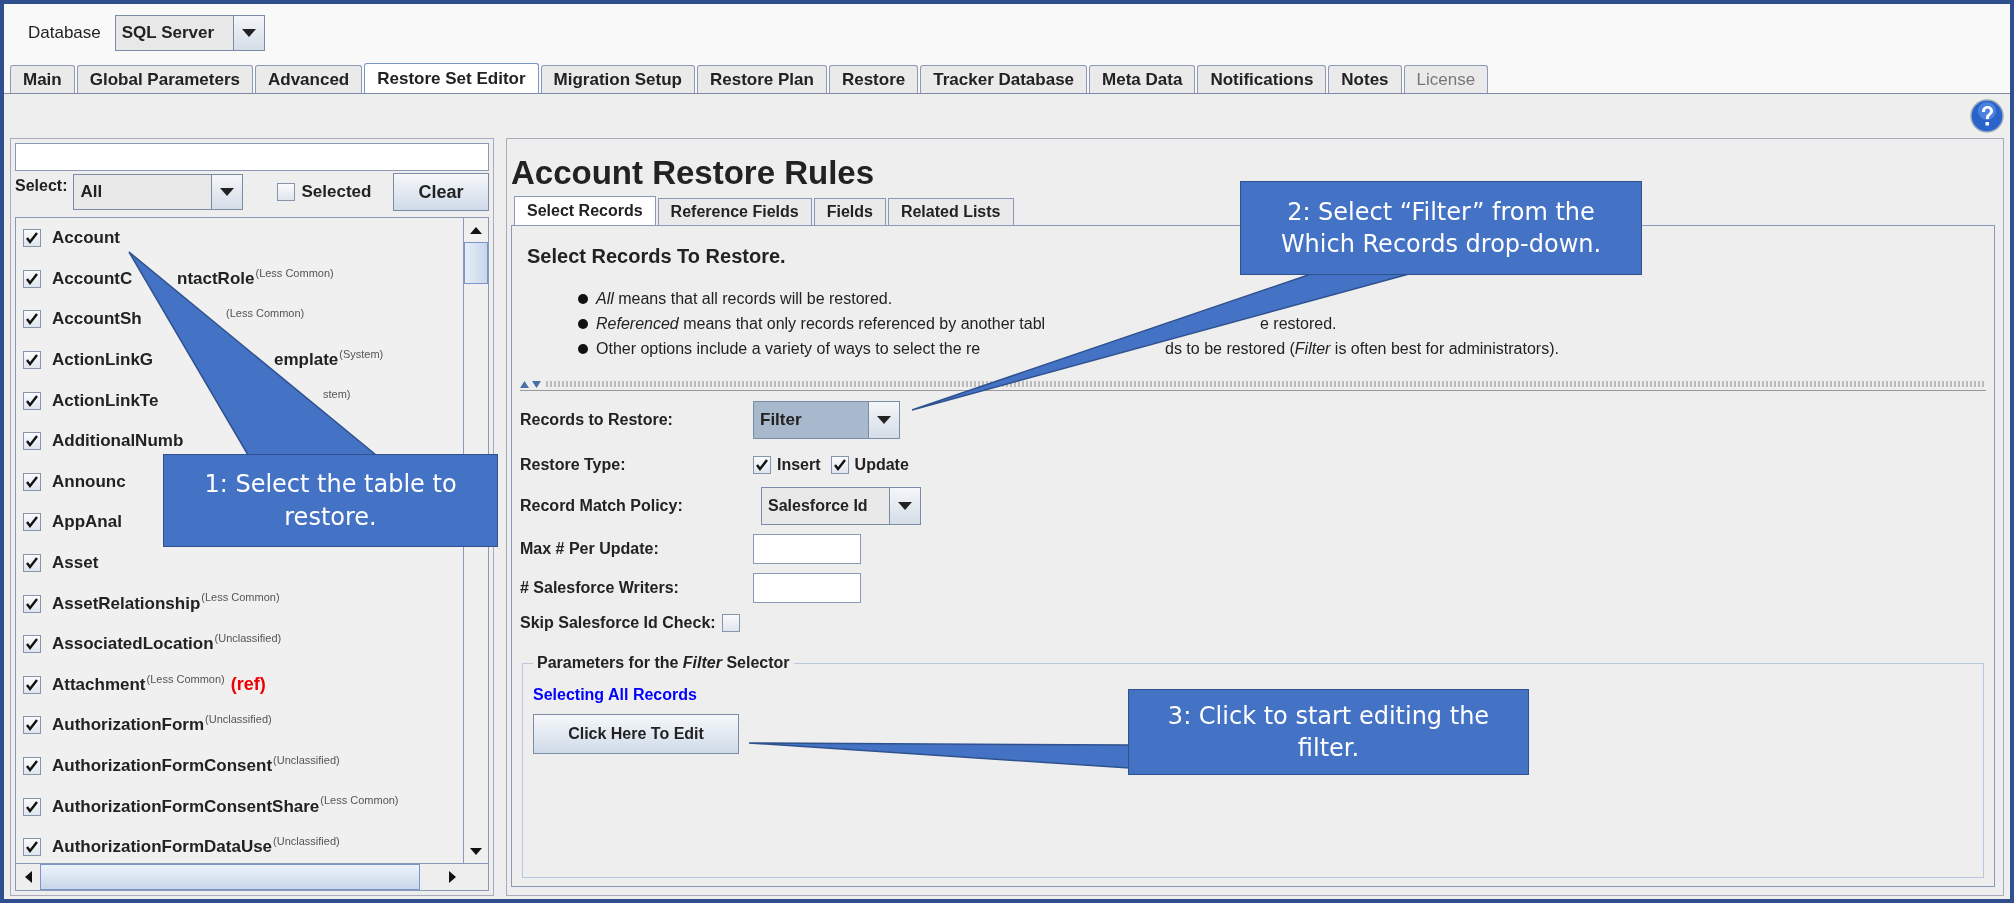 The image size is (2014, 903). I want to click on selected-checkbox, so click(286, 192).